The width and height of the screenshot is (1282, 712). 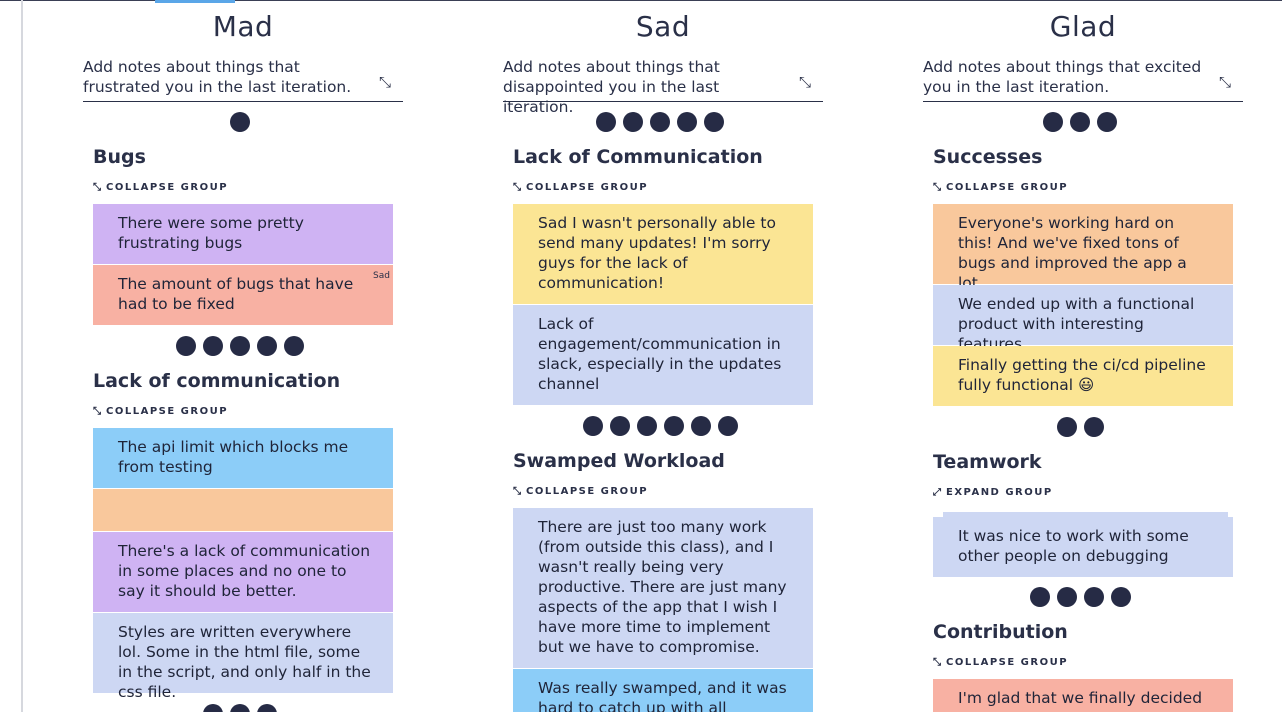 I want to click on note-card: I'm glad that we finally decided to, so click(x=1083, y=695).